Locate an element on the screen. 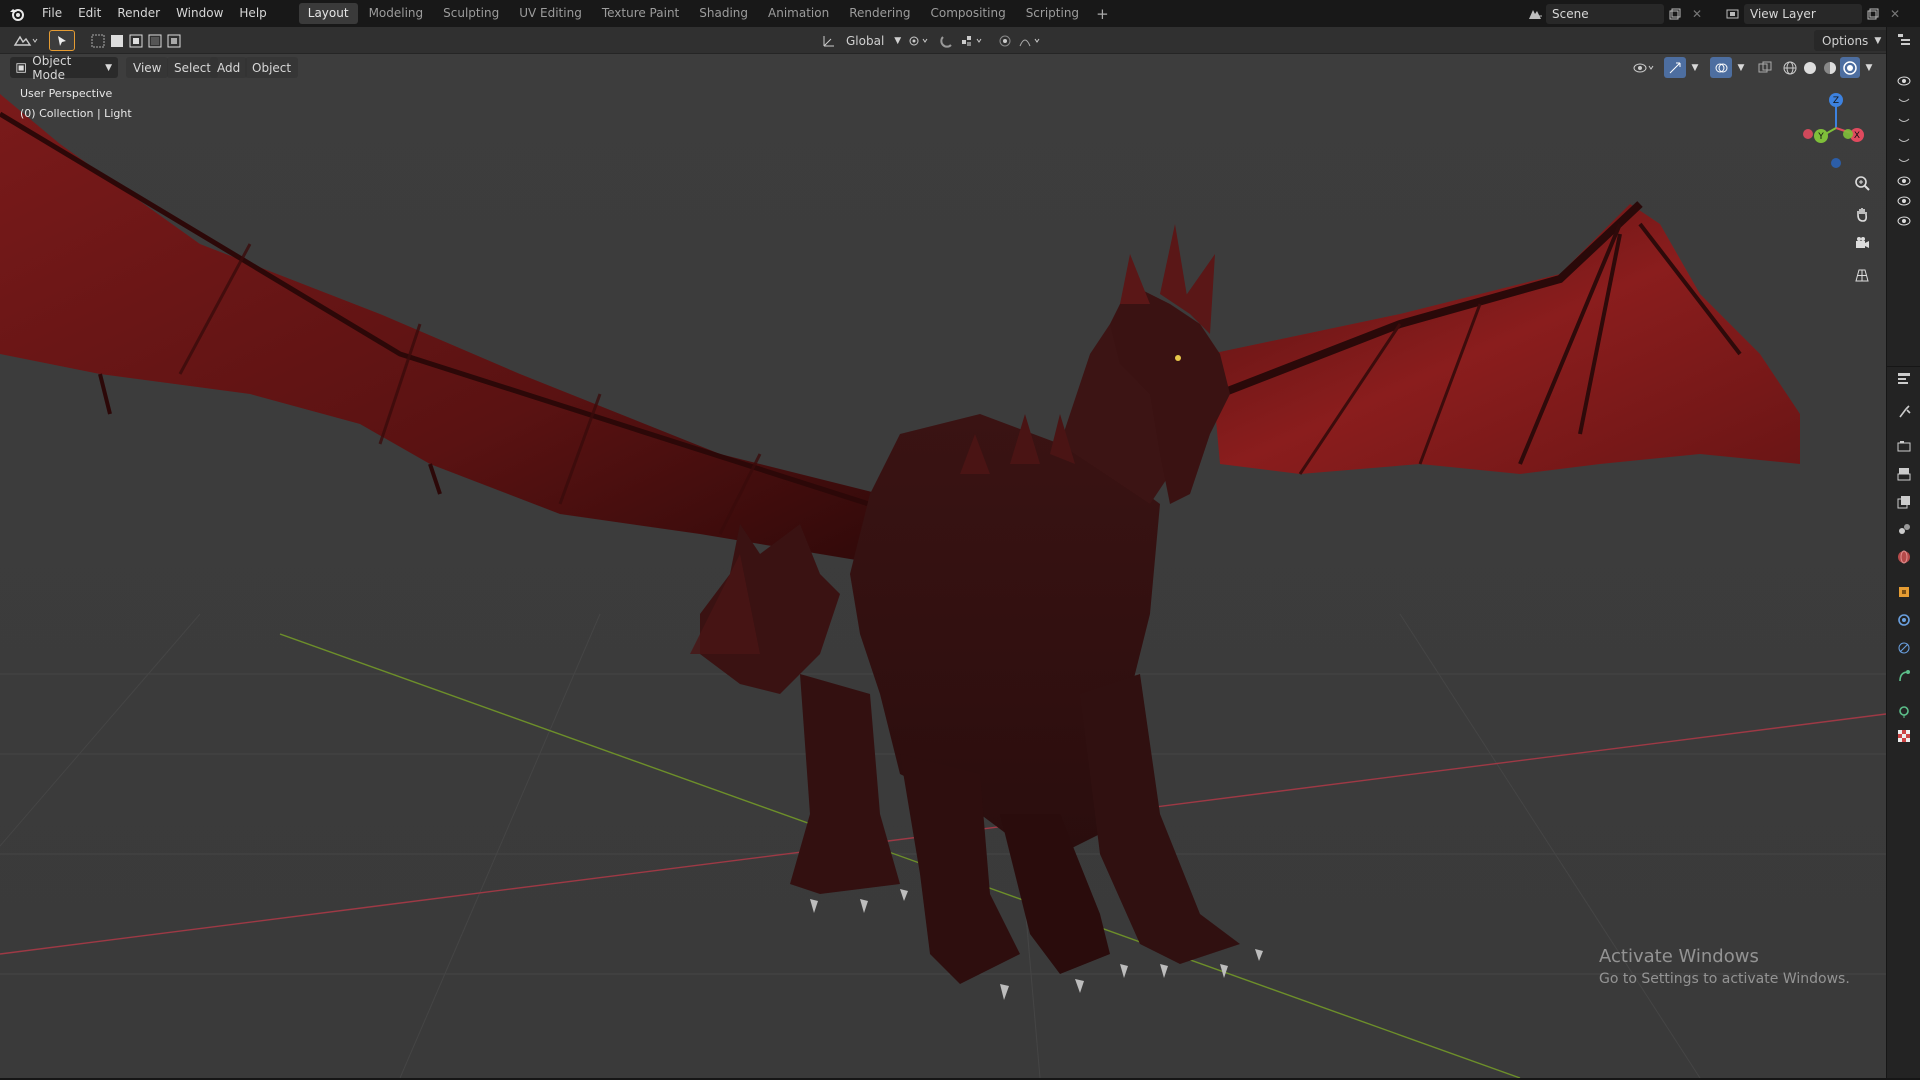 This screenshot has height=1080, width=1920. pivot-point-icon is located at coordinates (919, 40).